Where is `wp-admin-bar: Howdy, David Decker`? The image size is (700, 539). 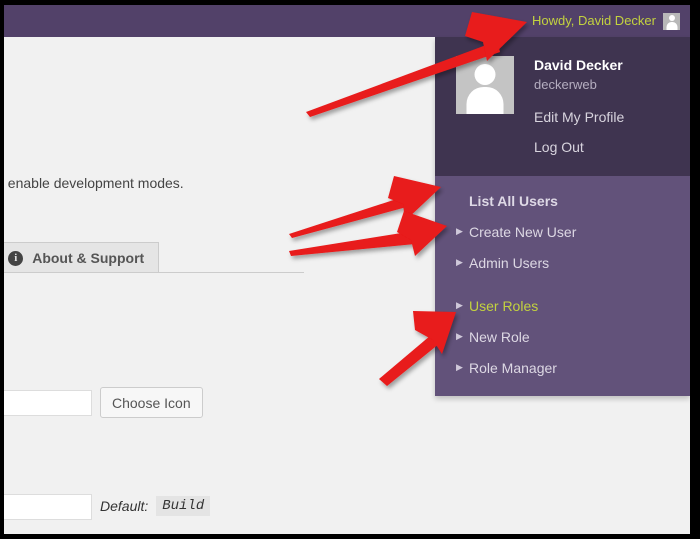 wp-admin-bar: Howdy, David Decker is located at coordinates (347, 21).